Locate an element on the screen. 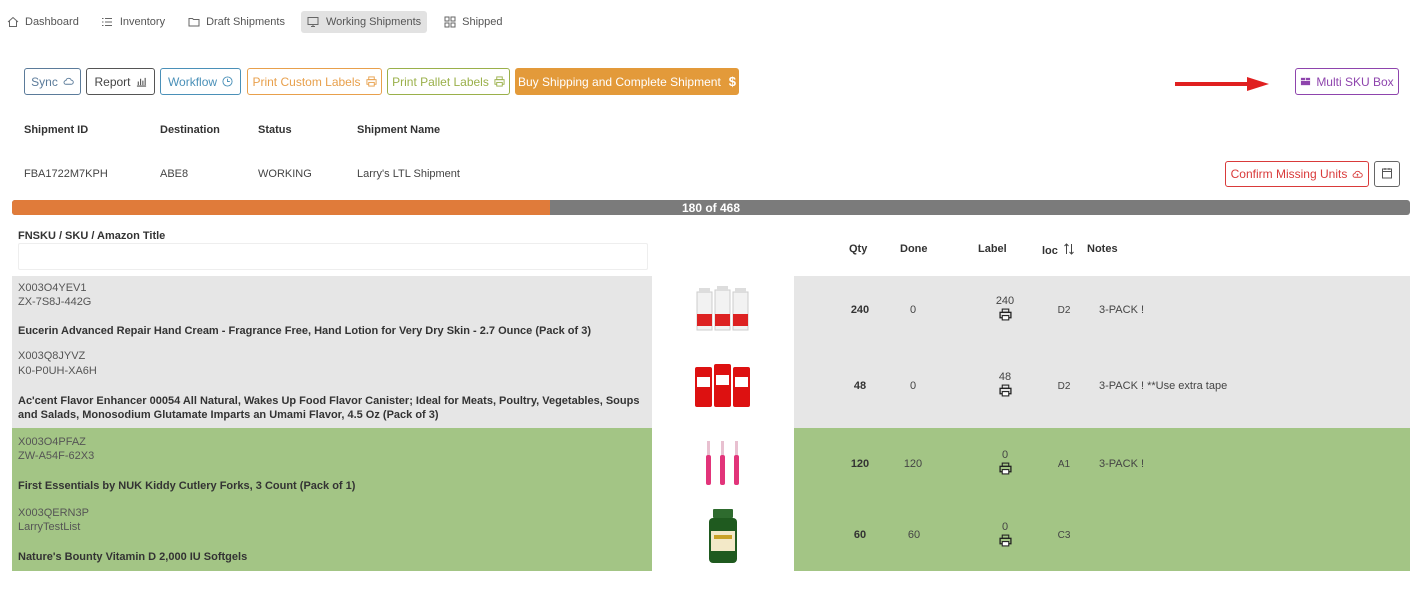 The height and width of the screenshot is (590, 1421). nav-working-shipments: Working Shipments is located at coordinates (364, 22).